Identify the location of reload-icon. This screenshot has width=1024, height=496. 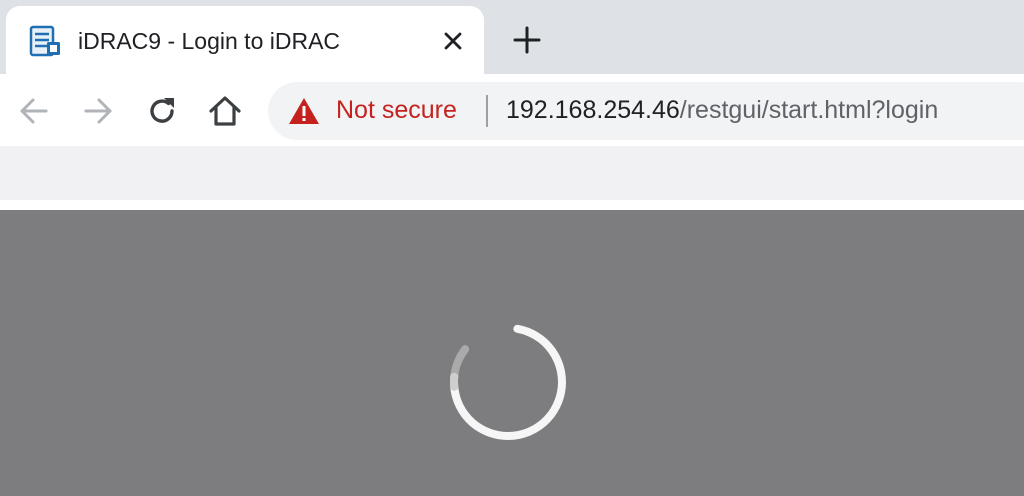
(162, 111).